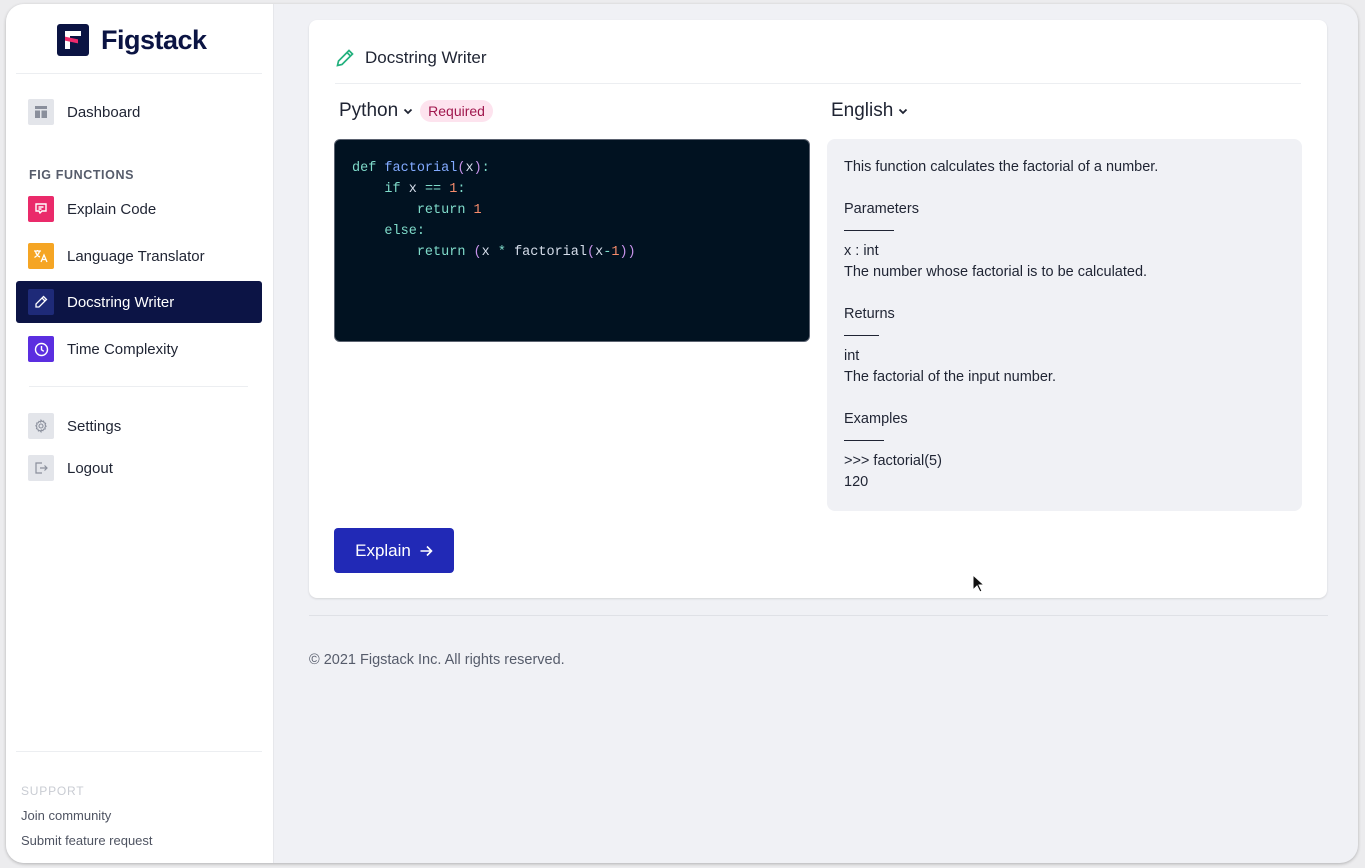 The image size is (1365, 868). What do you see at coordinates (41, 349) in the screenshot?
I see `clock-icon` at bounding box center [41, 349].